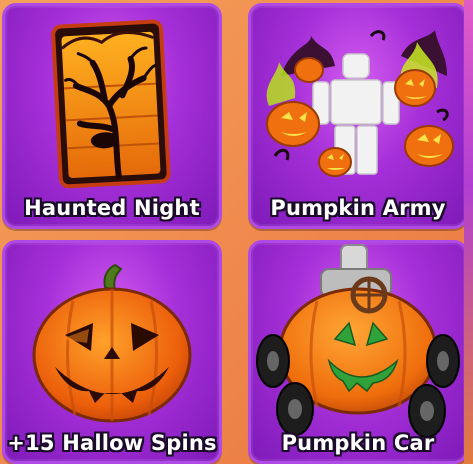 This screenshot has height=464, width=473. Describe the element at coordinates (112, 443) in the screenshot. I see `reward-label: +15 Hallow Spins` at that location.